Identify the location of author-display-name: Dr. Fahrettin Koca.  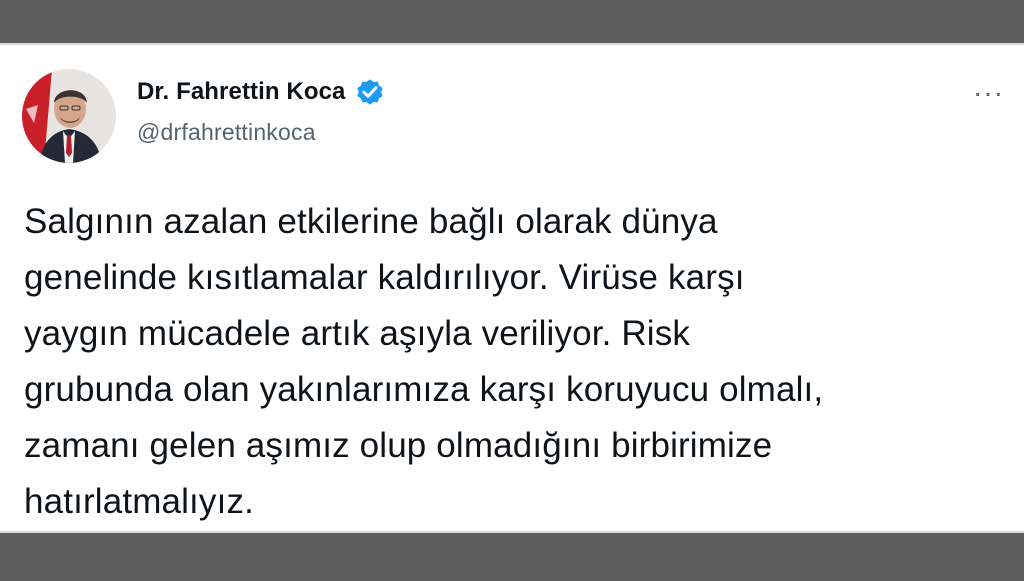
(241, 92).